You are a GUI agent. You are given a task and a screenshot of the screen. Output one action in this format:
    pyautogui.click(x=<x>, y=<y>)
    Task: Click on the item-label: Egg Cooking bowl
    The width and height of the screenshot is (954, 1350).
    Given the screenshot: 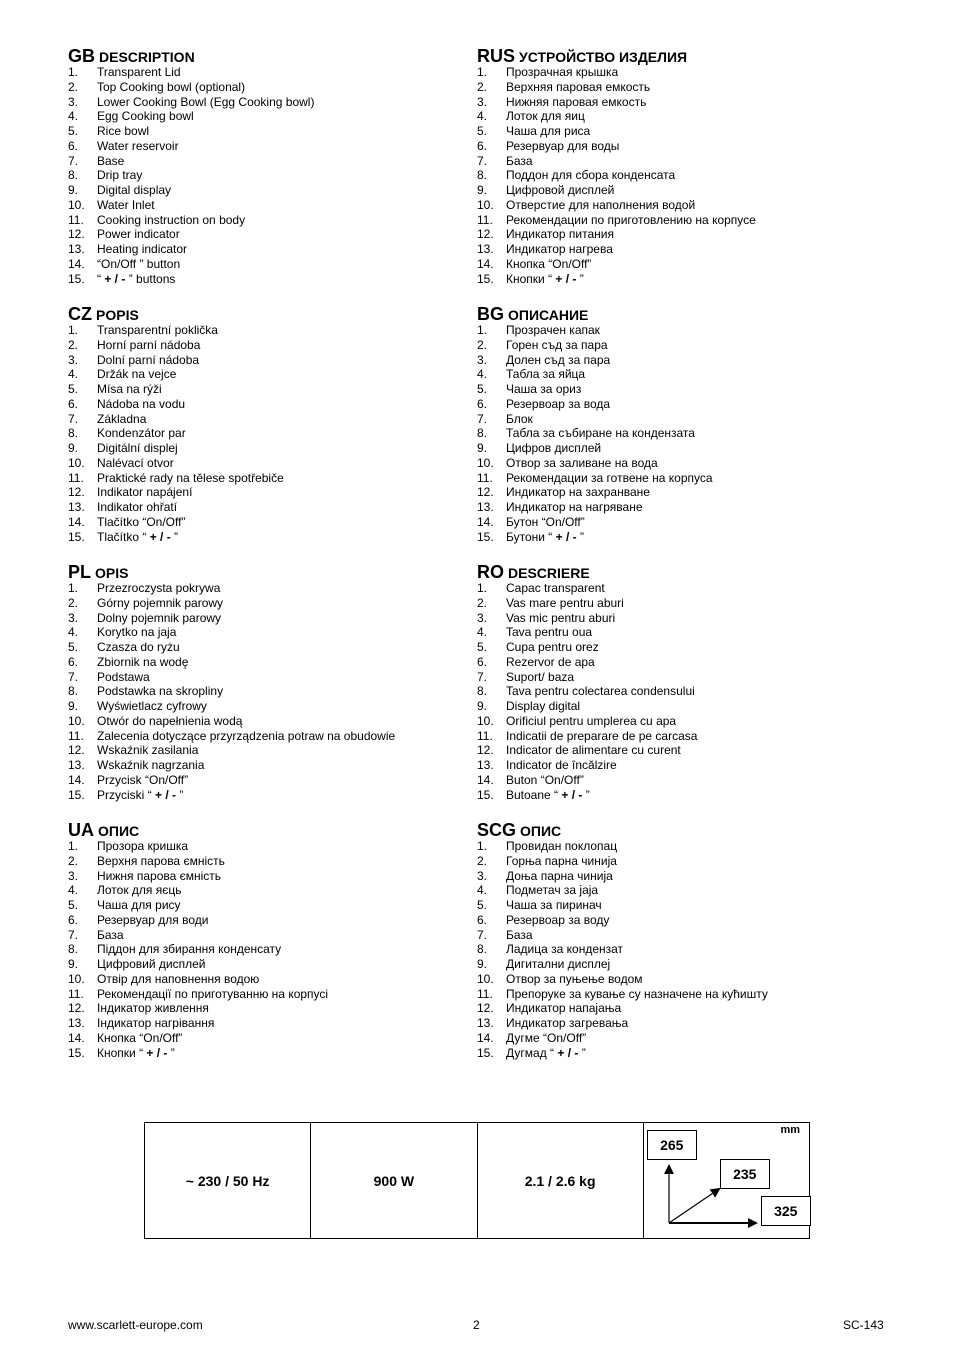 What is the action you would take?
    pyautogui.click(x=145, y=116)
    